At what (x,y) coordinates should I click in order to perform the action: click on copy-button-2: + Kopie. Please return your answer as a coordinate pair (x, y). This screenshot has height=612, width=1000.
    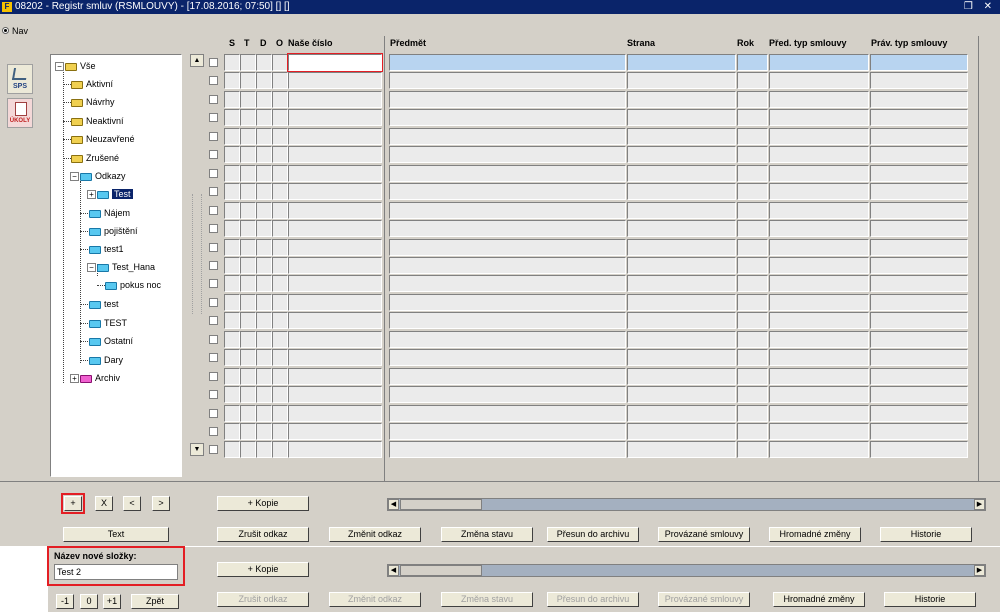
    Looking at the image, I should click on (263, 569).